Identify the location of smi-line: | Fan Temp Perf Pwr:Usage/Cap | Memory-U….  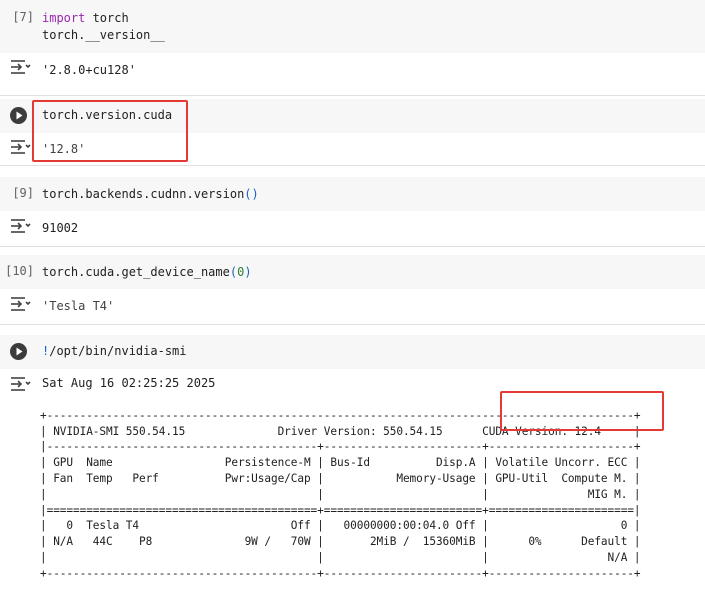
(340, 478).